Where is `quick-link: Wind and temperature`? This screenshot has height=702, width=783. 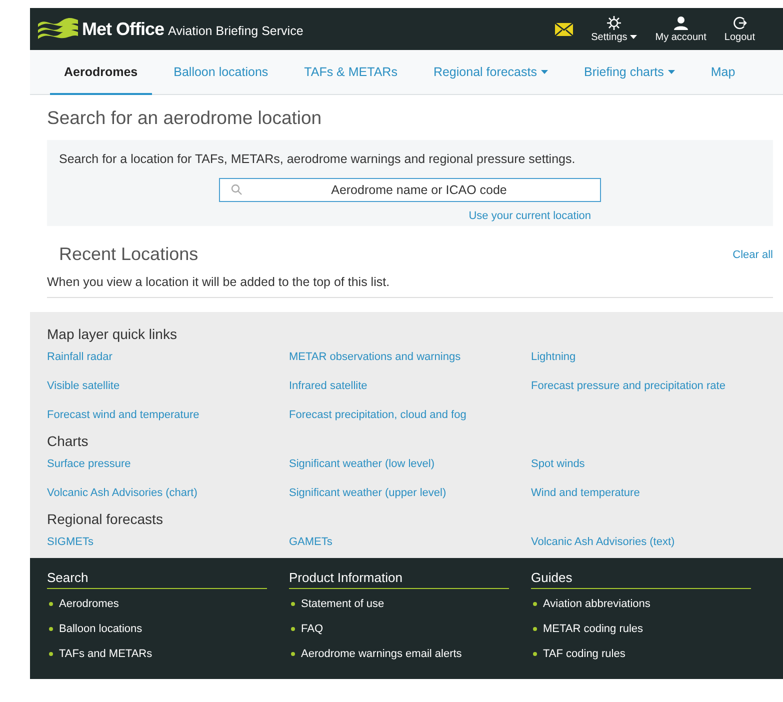 quick-link: Wind and temperature is located at coordinates (585, 493).